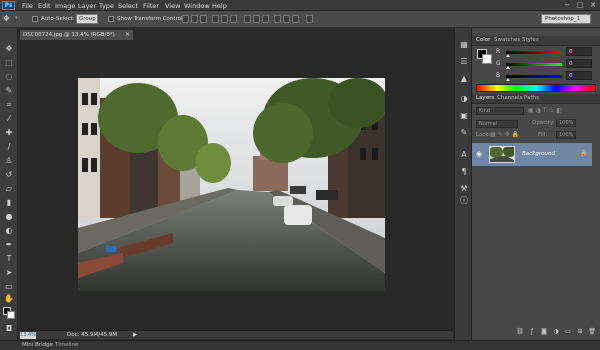 This screenshot has height=350, width=600. What do you see at coordinates (508, 55) in the screenshot?
I see `red-slider-handle` at bounding box center [508, 55].